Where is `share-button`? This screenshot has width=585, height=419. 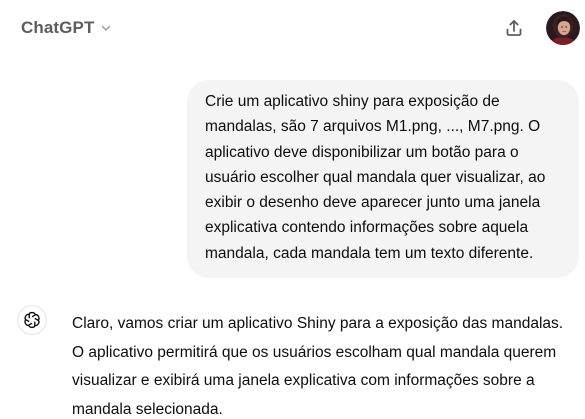 share-button is located at coordinates (514, 28).